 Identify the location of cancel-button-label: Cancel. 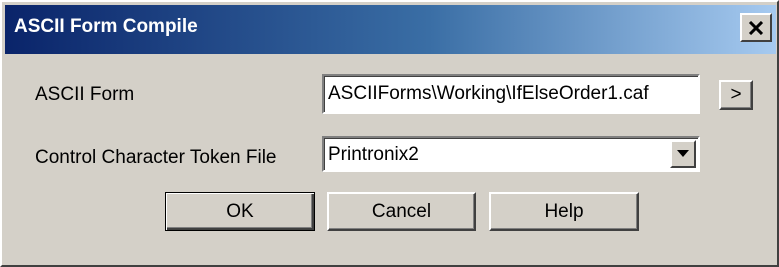
(401, 211).